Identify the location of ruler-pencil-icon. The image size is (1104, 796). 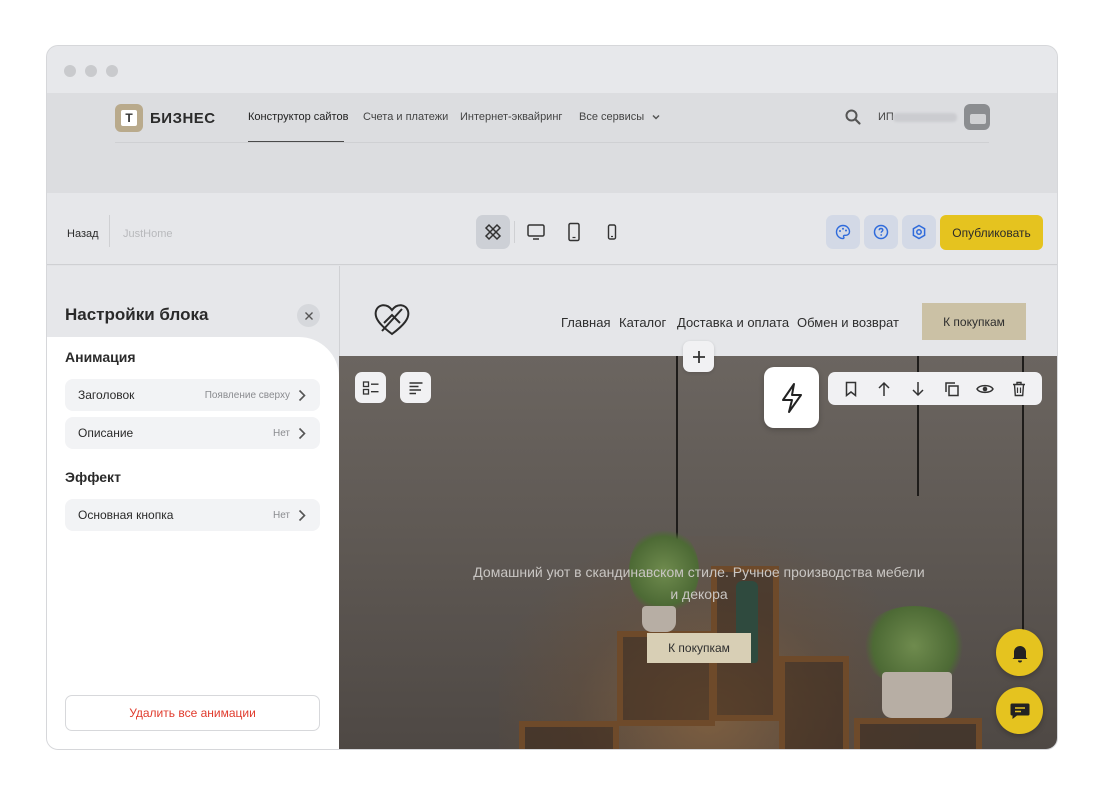
(493, 232).